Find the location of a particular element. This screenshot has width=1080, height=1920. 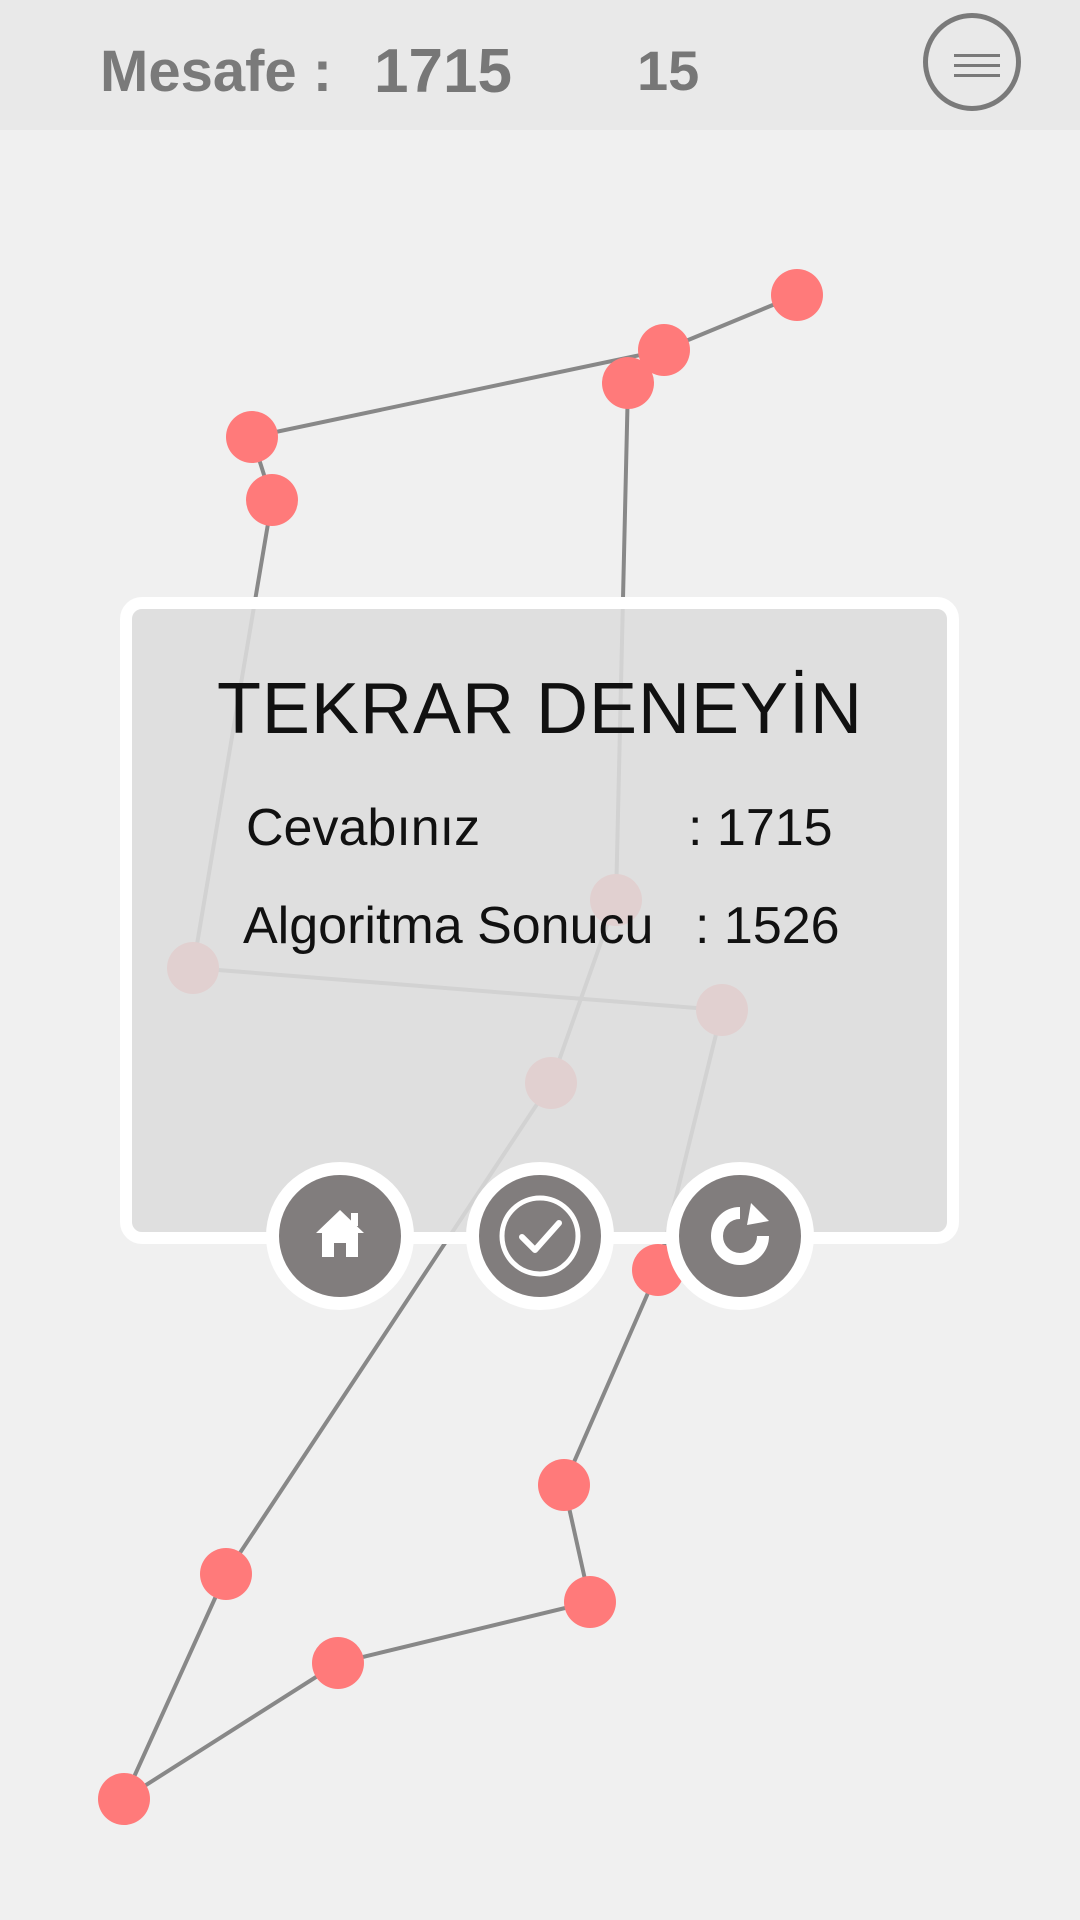

top-bar: Mesafe : 1715 15 is located at coordinates (540, 65).